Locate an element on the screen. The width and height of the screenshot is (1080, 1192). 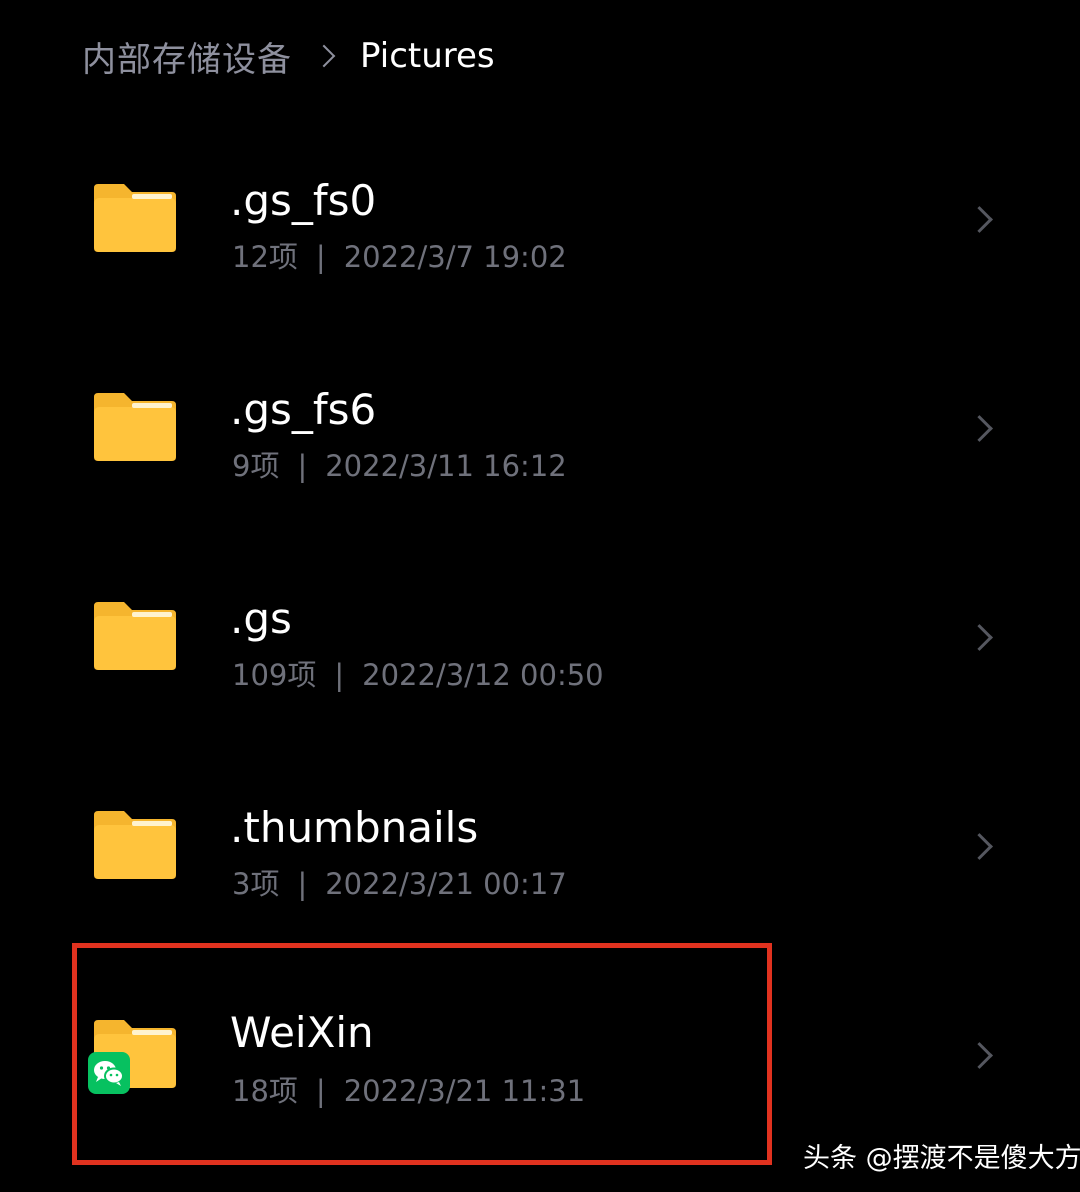
folder-row-gs: .gs 109项 | 2022/3/12 00:50 is located at coordinates (540, 636).